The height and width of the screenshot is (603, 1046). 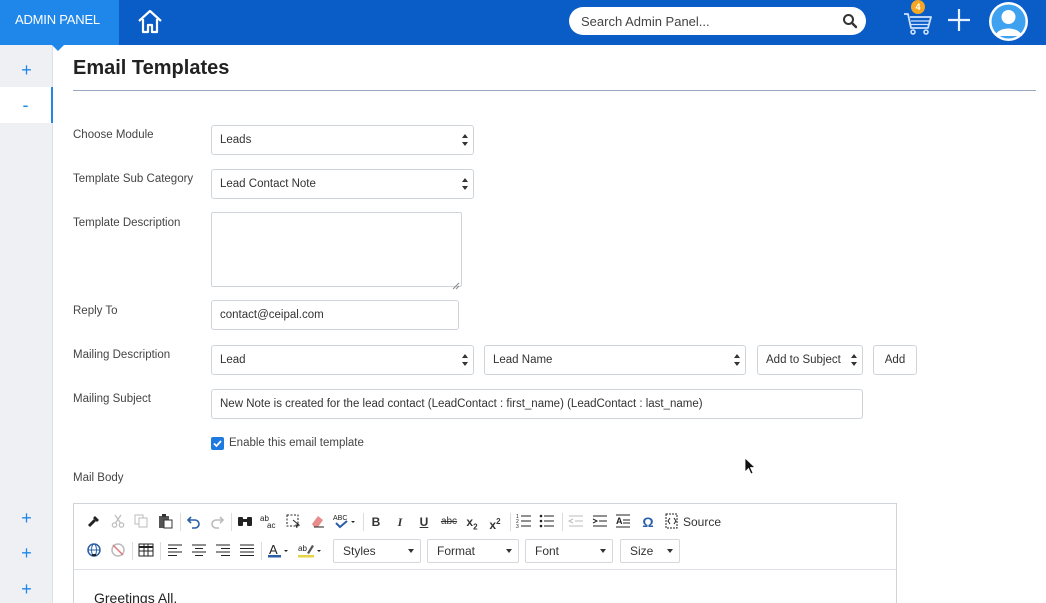 What do you see at coordinates (895, 360) in the screenshot?
I see `add-button: Add` at bounding box center [895, 360].